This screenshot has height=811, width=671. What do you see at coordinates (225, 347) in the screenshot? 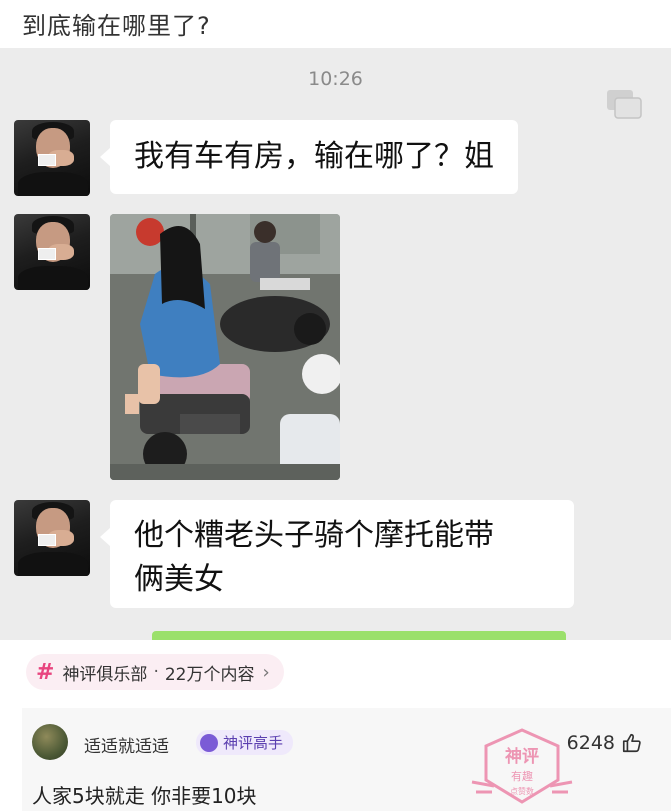
I see `photo-message` at bounding box center [225, 347].